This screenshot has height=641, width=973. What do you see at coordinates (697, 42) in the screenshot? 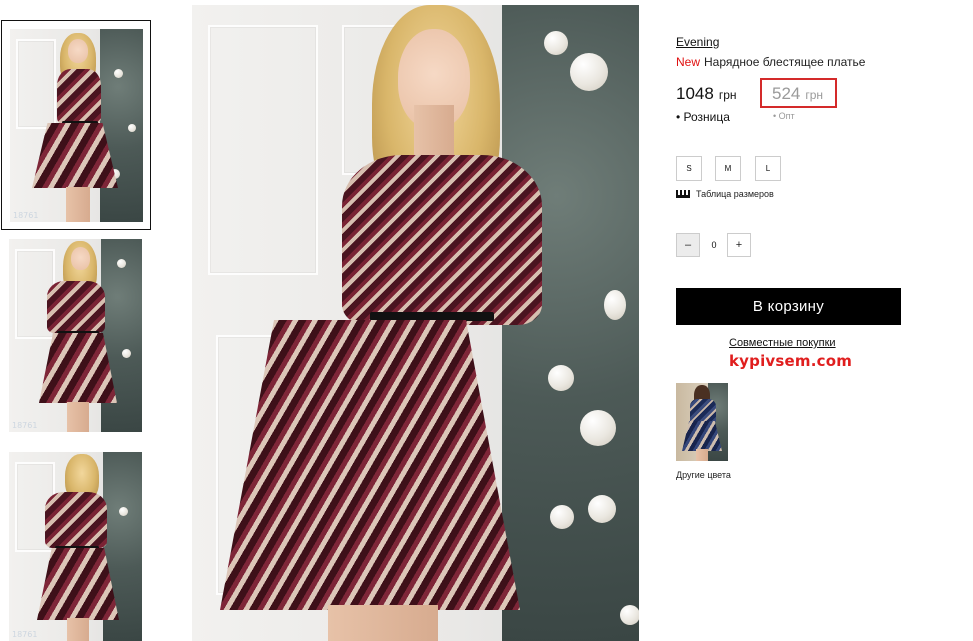
I see `brand-link: Evening` at bounding box center [697, 42].